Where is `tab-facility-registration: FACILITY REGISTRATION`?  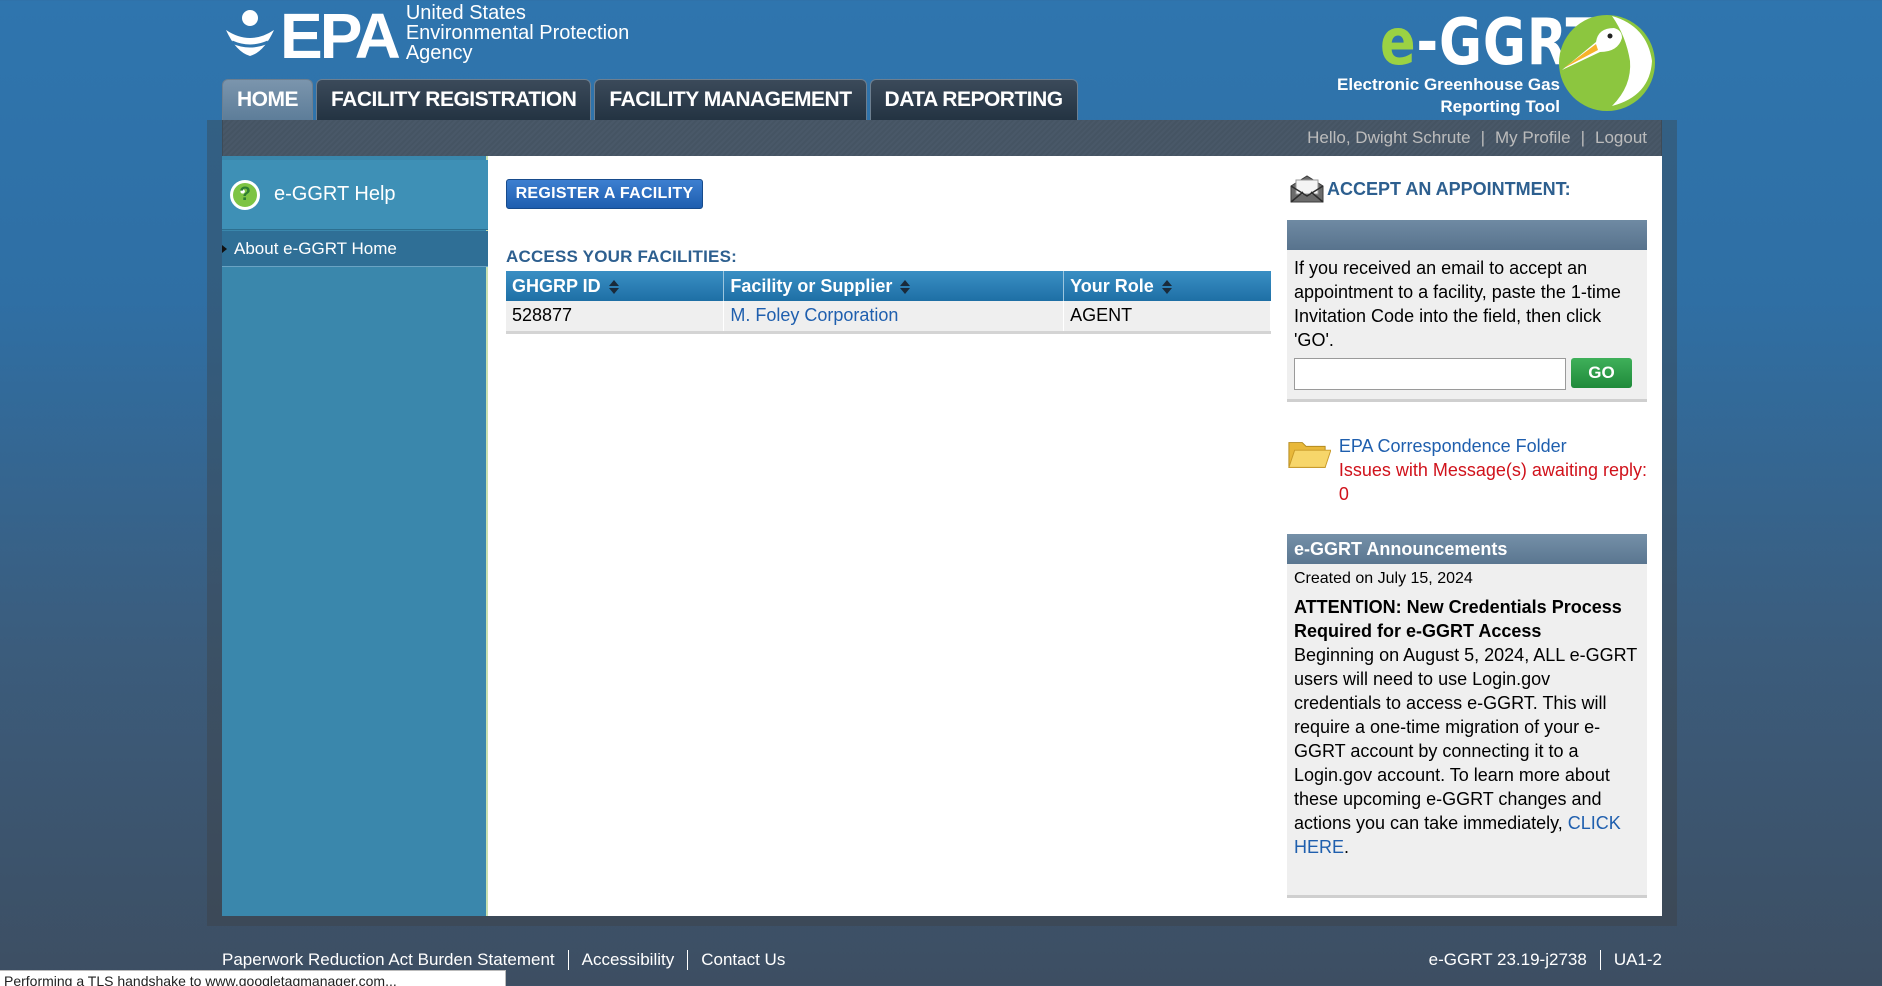 tab-facility-registration: FACILITY REGISTRATION is located at coordinates (454, 99).